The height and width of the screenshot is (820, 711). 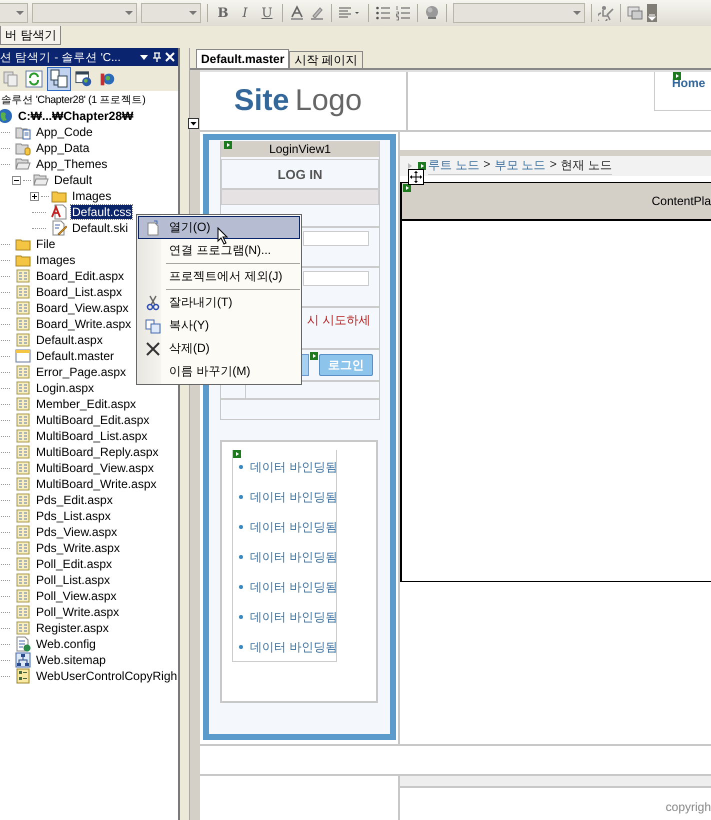 I want to click on move-handle-icon, so click(x=416, y=177).